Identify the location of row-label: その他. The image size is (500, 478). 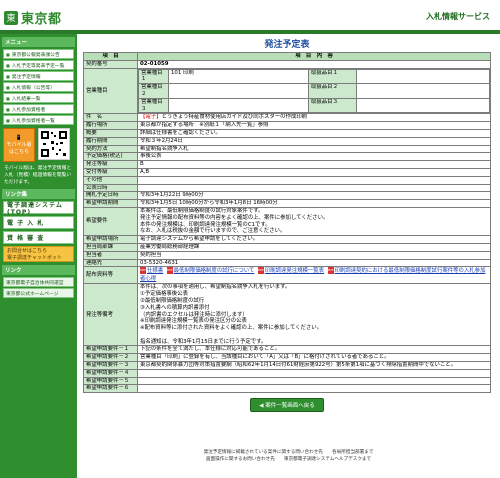
(110, 180).